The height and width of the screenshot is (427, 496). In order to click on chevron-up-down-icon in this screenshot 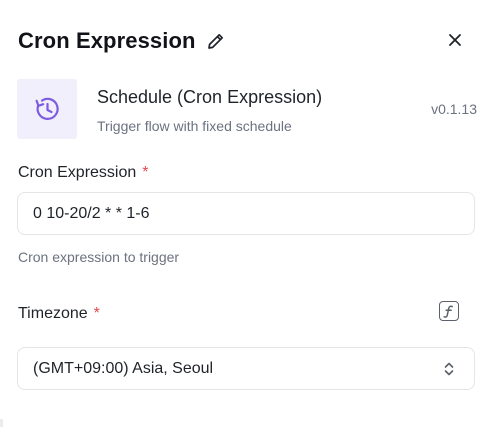, I will do `click(449, 369)`.